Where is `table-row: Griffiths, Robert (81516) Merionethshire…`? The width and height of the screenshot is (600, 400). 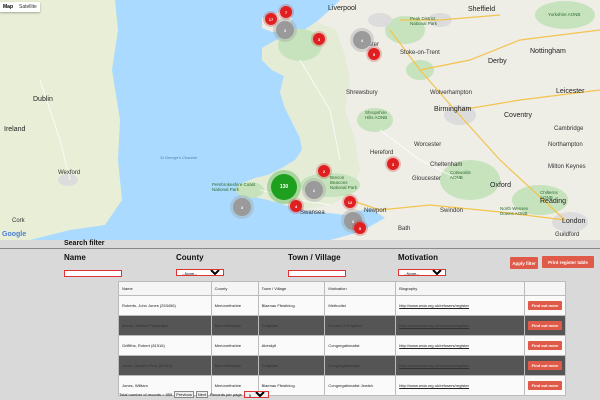
table-row: Griffiths, Robert (81516) Merionethshire… is located at coordinates (342, 345).